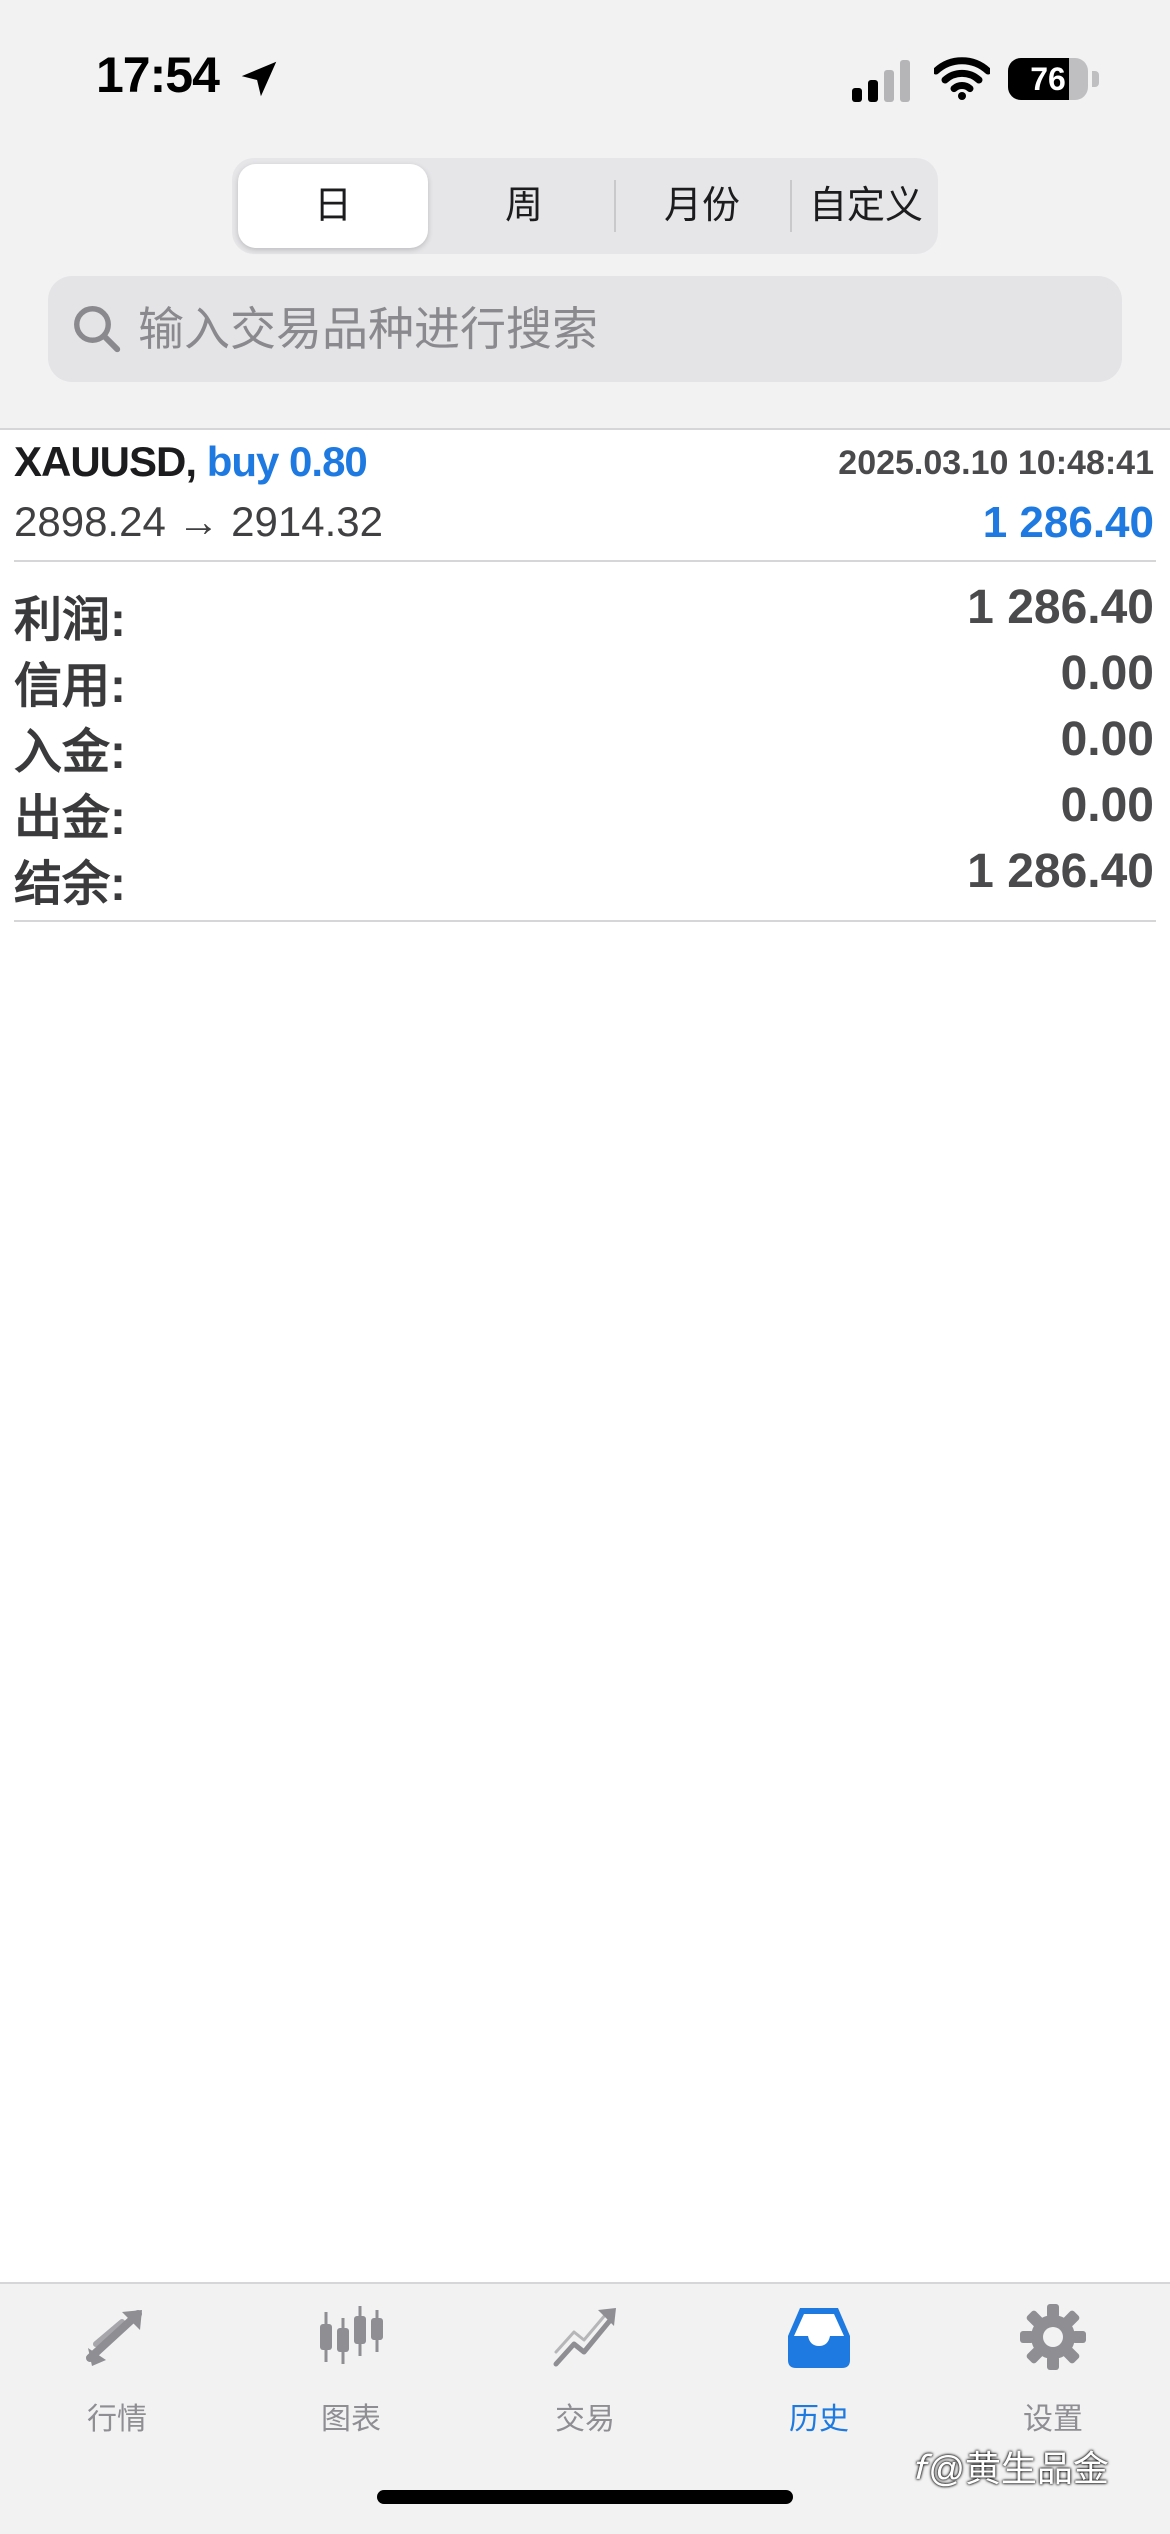  I want to click on period-segmented-control: 日 周 月份 自定义, so click(585, 206).